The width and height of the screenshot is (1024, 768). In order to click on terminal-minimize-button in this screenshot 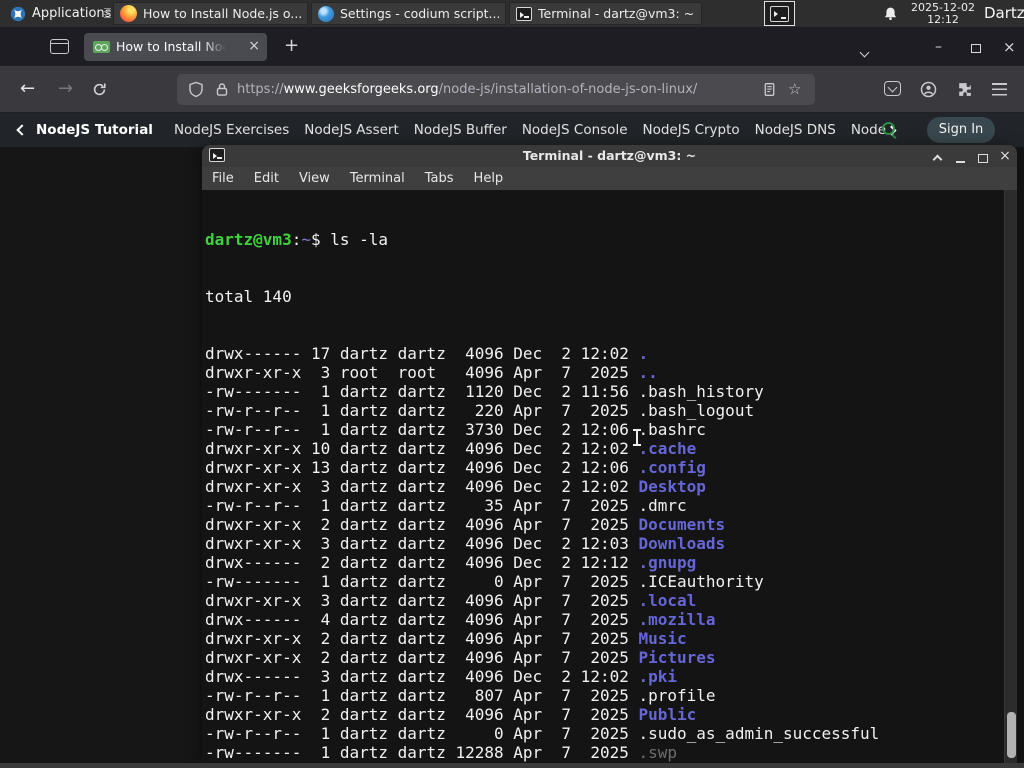, I will do `click(960, 156)`.